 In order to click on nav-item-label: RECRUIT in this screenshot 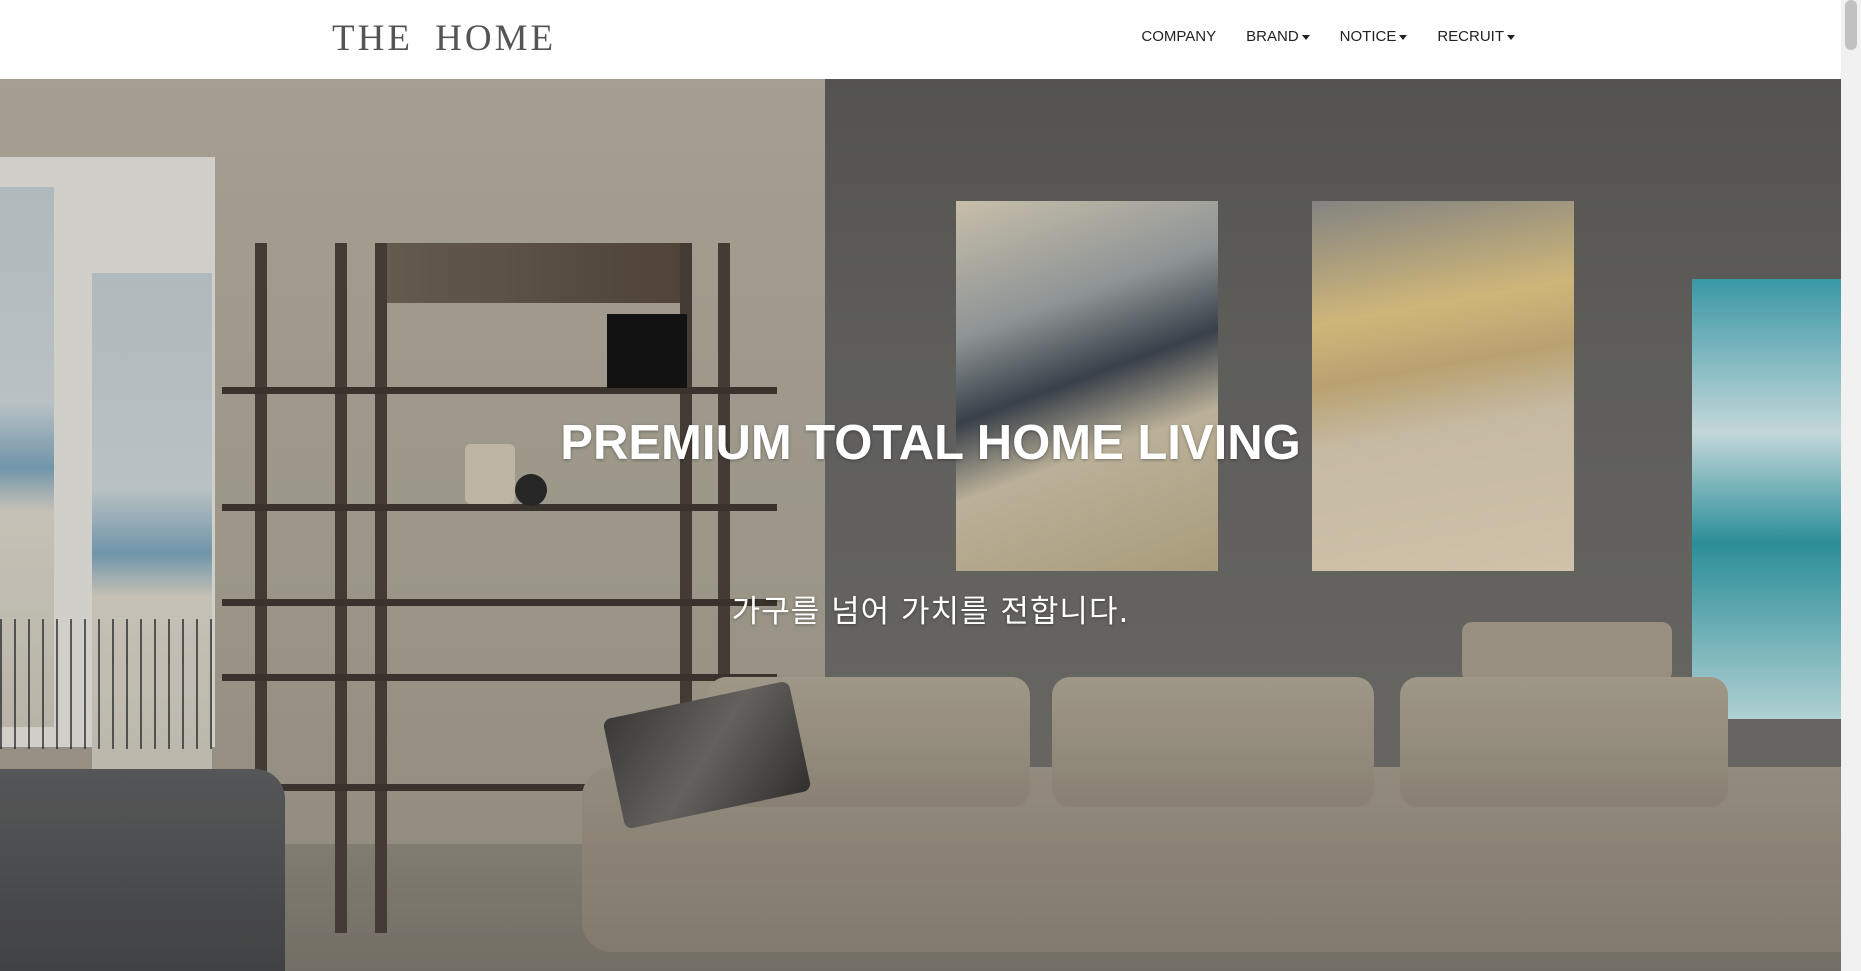, I will do `click(1470, 36)`.